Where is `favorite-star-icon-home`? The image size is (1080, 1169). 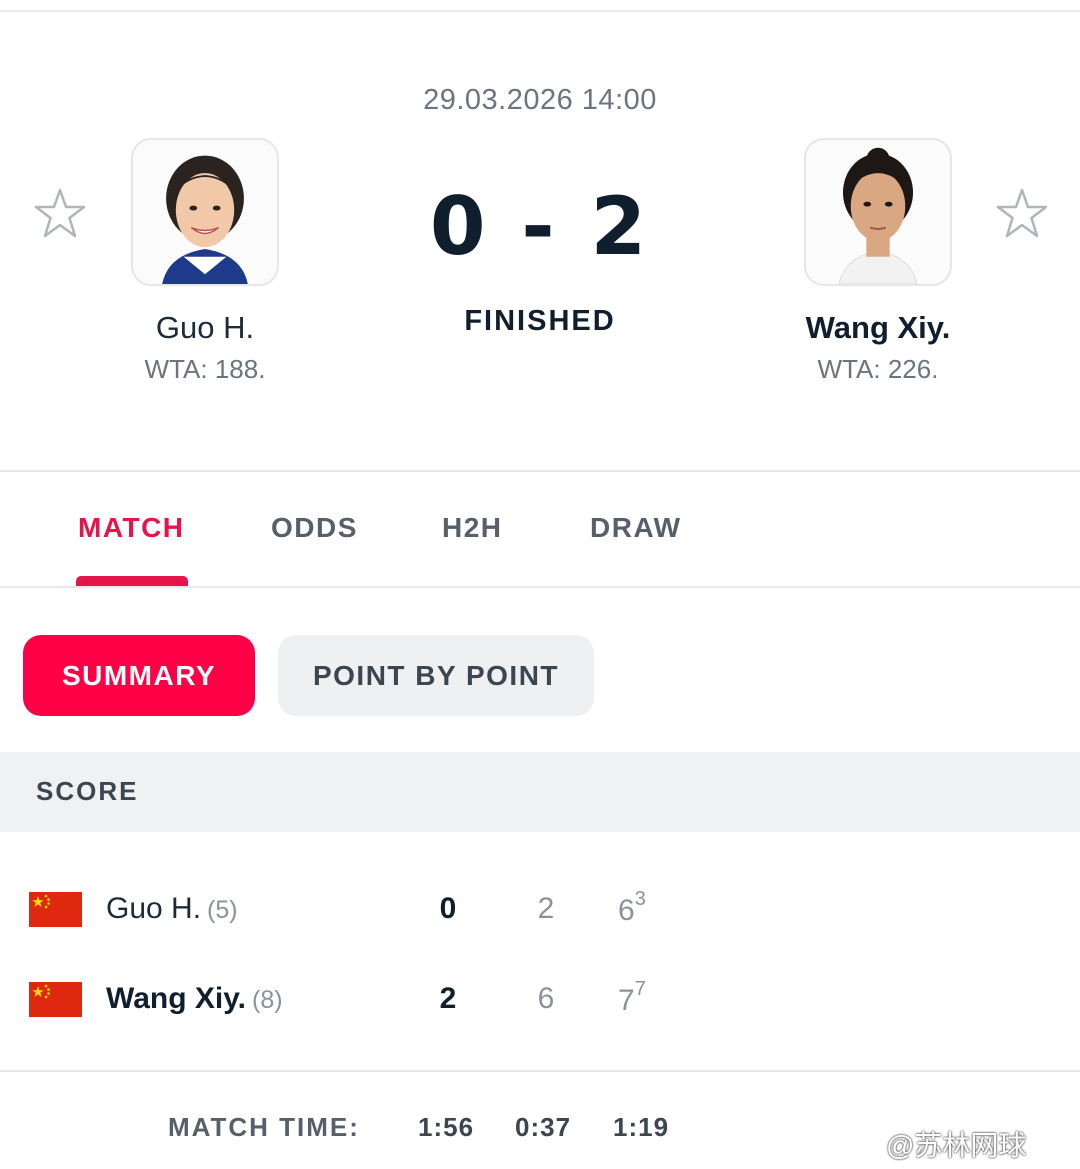
favorite-star-icon-home is located at coordinates (60, 214).